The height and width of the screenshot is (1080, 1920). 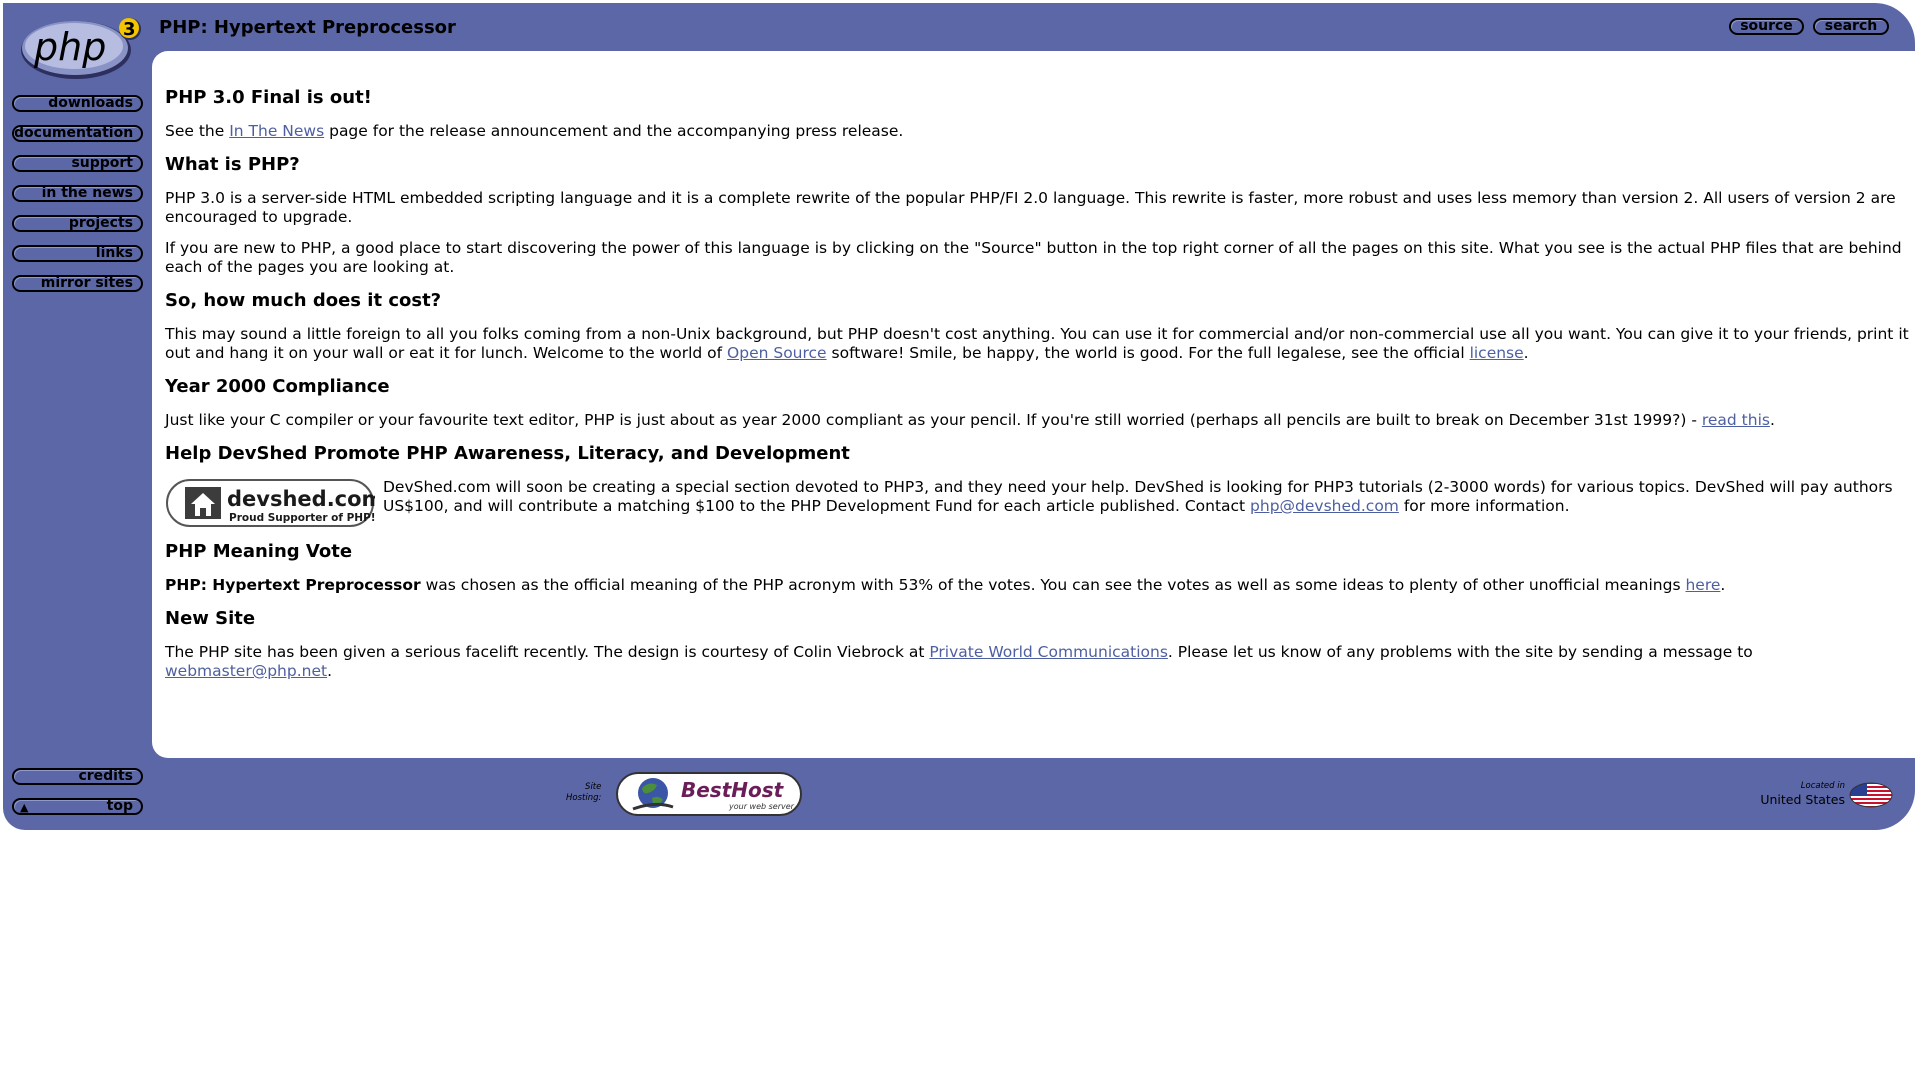 I want to click on top-label: top, so click(x=119, y=806).